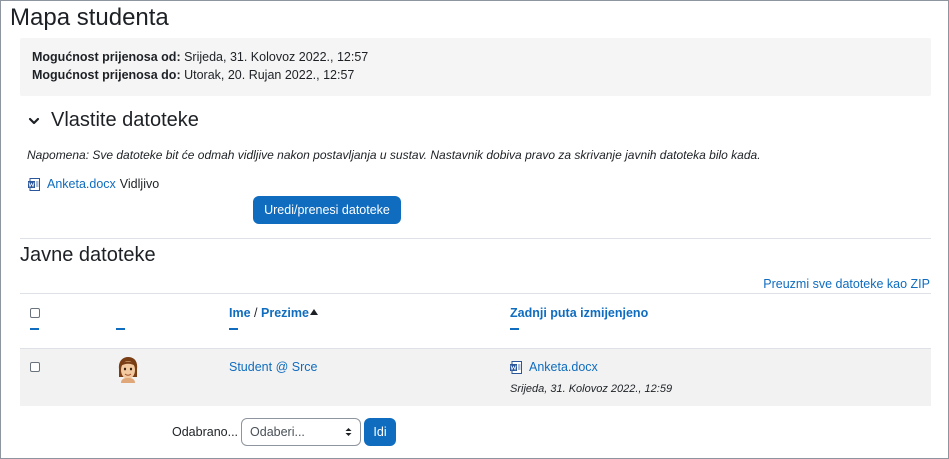  What do you see at coordinates (106, 57) in the screenshot?
I see `availability-from-label: Mogućnost prijenosa od:` at bounding box center [106, 57].